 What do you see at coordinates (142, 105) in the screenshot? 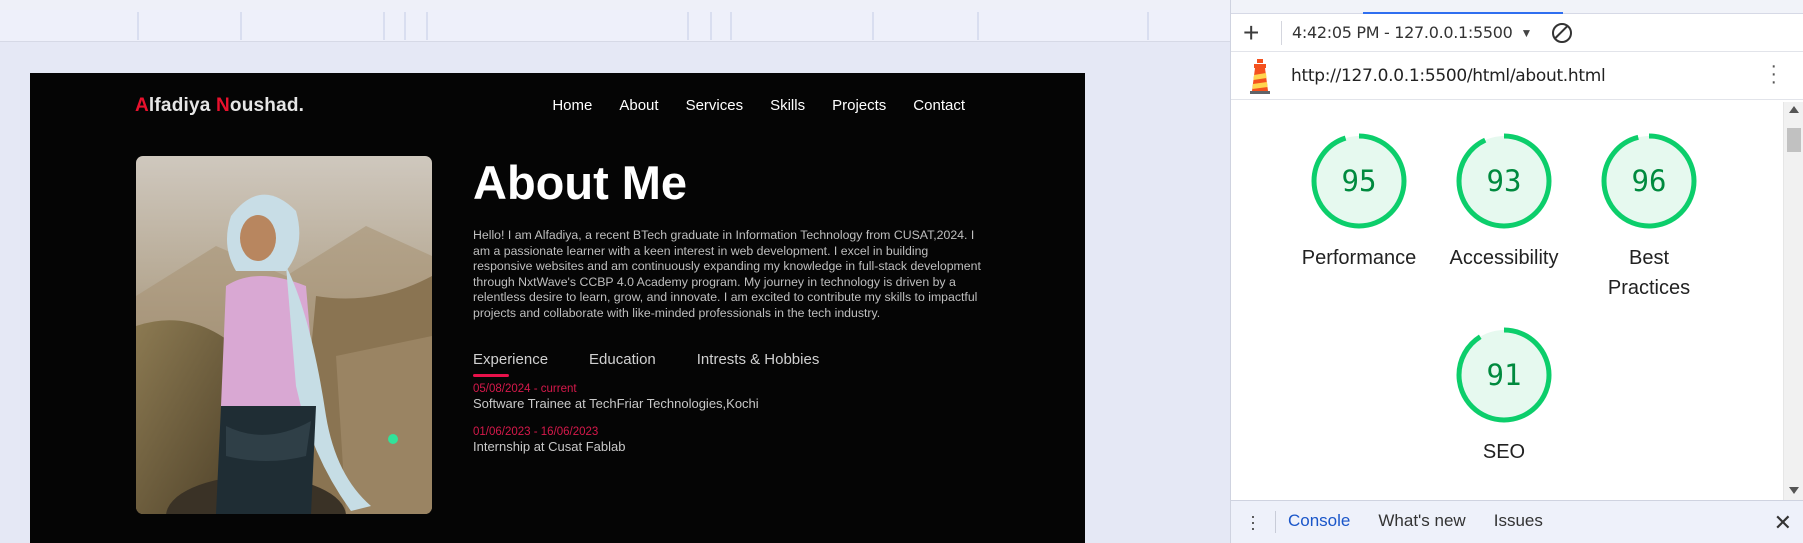
I see `logo-initial-a: A` at bounding box center [142, 105].